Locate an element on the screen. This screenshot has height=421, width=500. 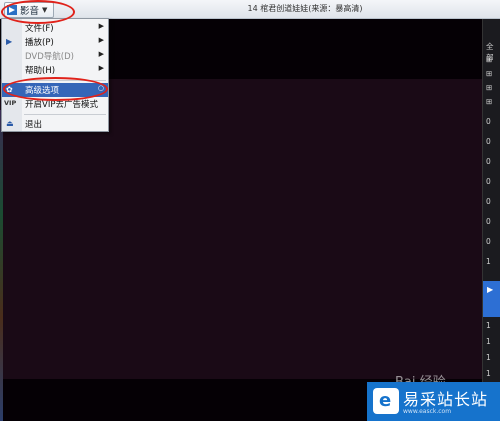
annotation-circle-advanced-options is located at coordinates (55, 89).